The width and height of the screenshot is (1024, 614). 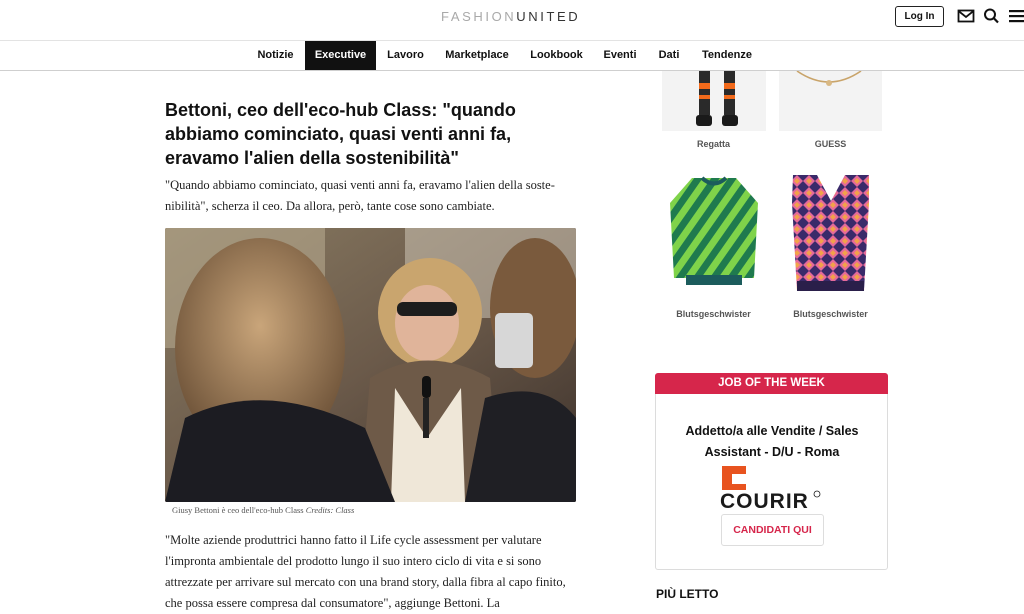 I want to click on product-image-guess, so click(x=830, y=101).